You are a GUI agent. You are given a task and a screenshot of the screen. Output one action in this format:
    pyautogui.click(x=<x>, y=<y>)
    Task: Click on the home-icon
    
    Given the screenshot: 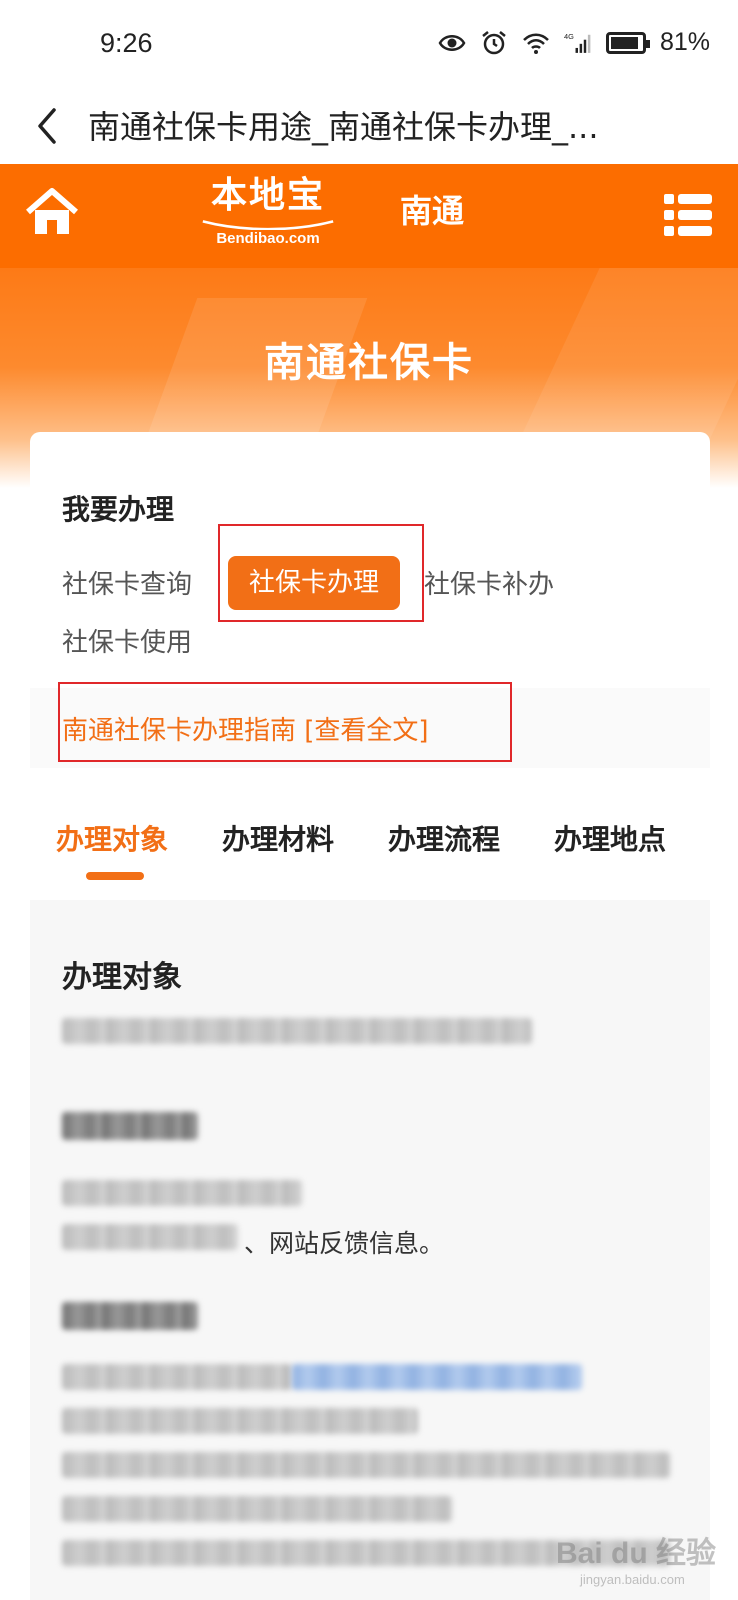 What is the action you would take?
    pyautogui.click(x=52, y=212)
    